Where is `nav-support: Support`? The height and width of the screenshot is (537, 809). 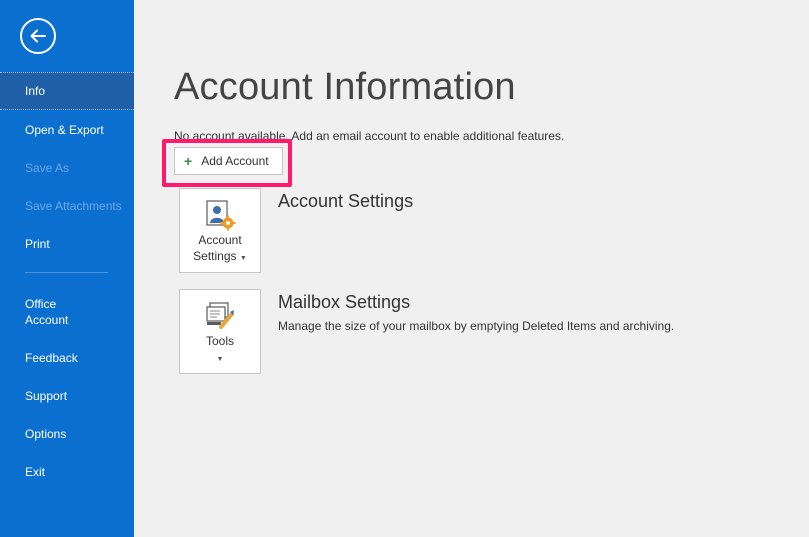 nav-support: Support is located at coordinates (67, 396).